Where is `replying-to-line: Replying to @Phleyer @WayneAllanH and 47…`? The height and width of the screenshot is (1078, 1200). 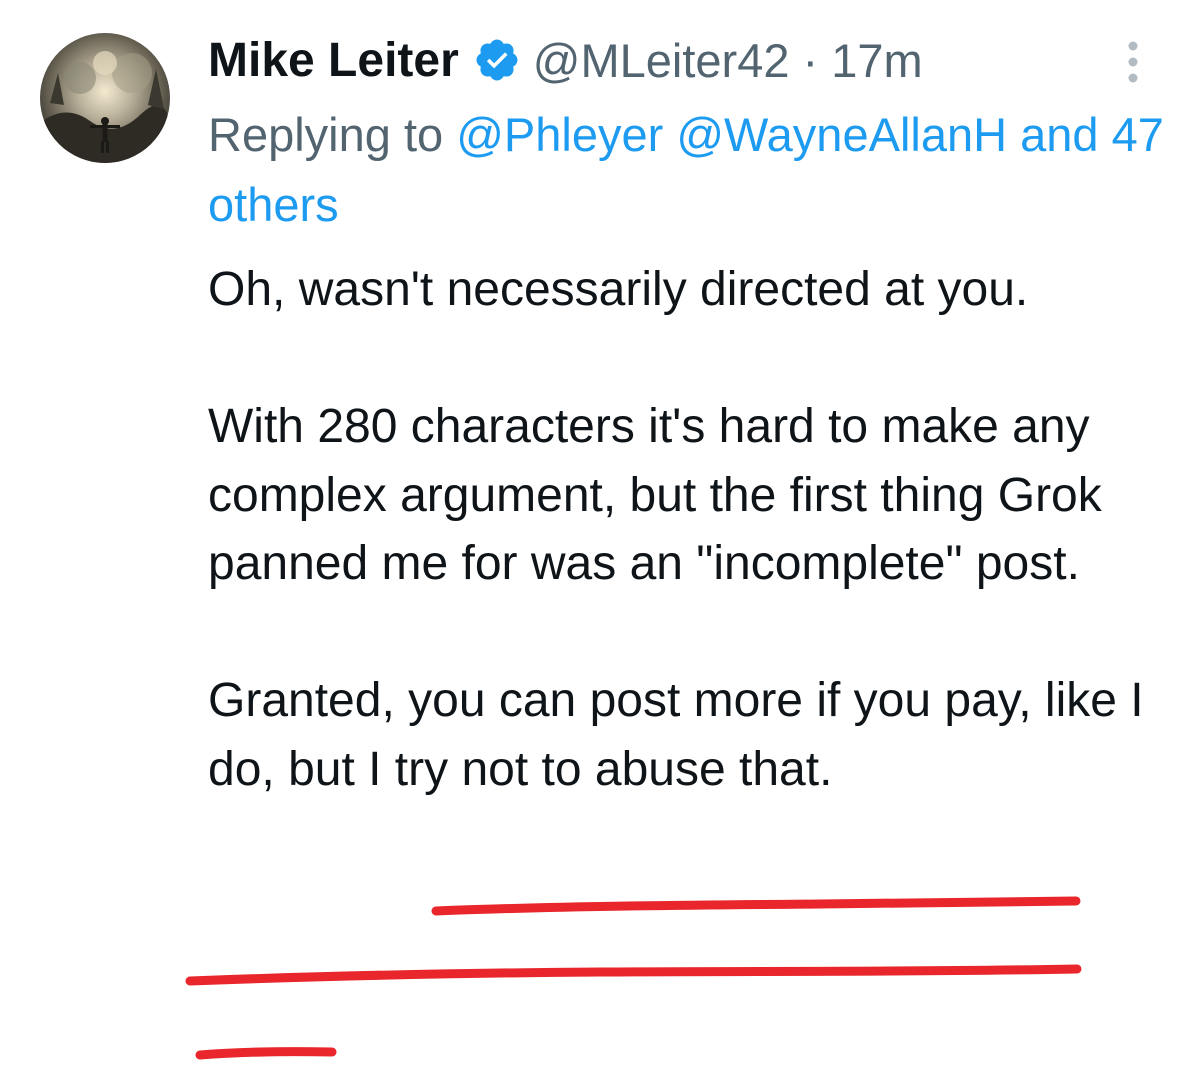 replying-to-line: Replying to @Phleyer @WayneAllanH and 47… is located at coordinates (688, 170).